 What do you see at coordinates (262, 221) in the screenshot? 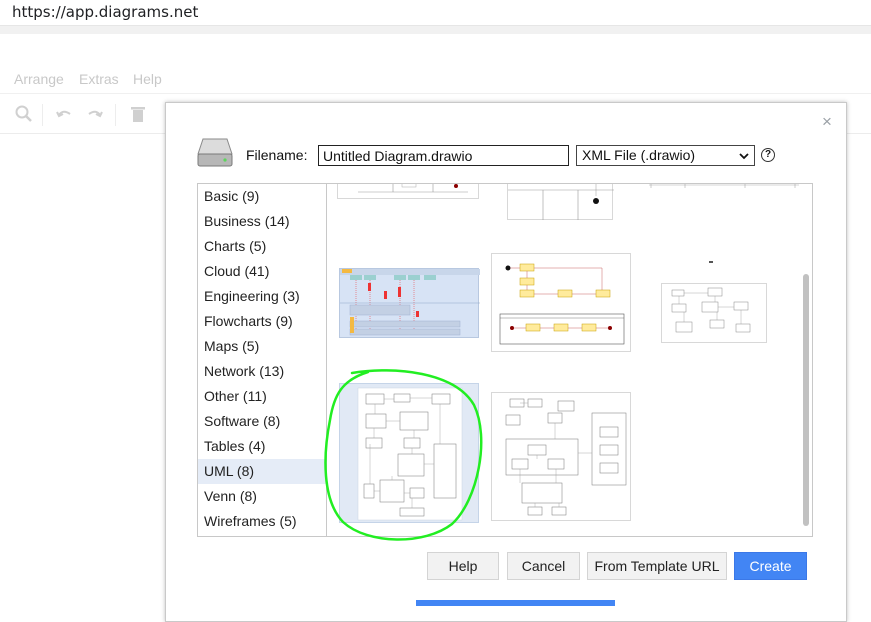
I see `category-item-business: Business (14)` at bounding box center [262, 221].